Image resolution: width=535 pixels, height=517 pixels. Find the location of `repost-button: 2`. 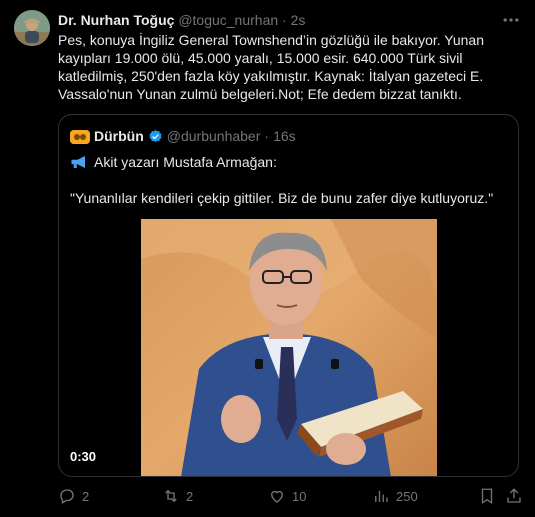

repost-button: 2 is located at coordinates (177, 496).